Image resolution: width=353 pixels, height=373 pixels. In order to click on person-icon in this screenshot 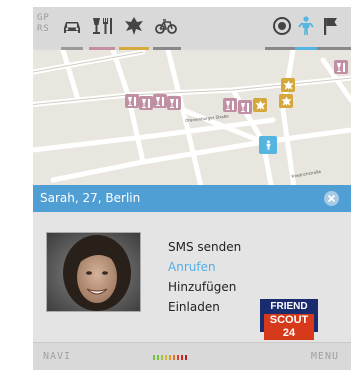, I will do `click(306, 26)`.